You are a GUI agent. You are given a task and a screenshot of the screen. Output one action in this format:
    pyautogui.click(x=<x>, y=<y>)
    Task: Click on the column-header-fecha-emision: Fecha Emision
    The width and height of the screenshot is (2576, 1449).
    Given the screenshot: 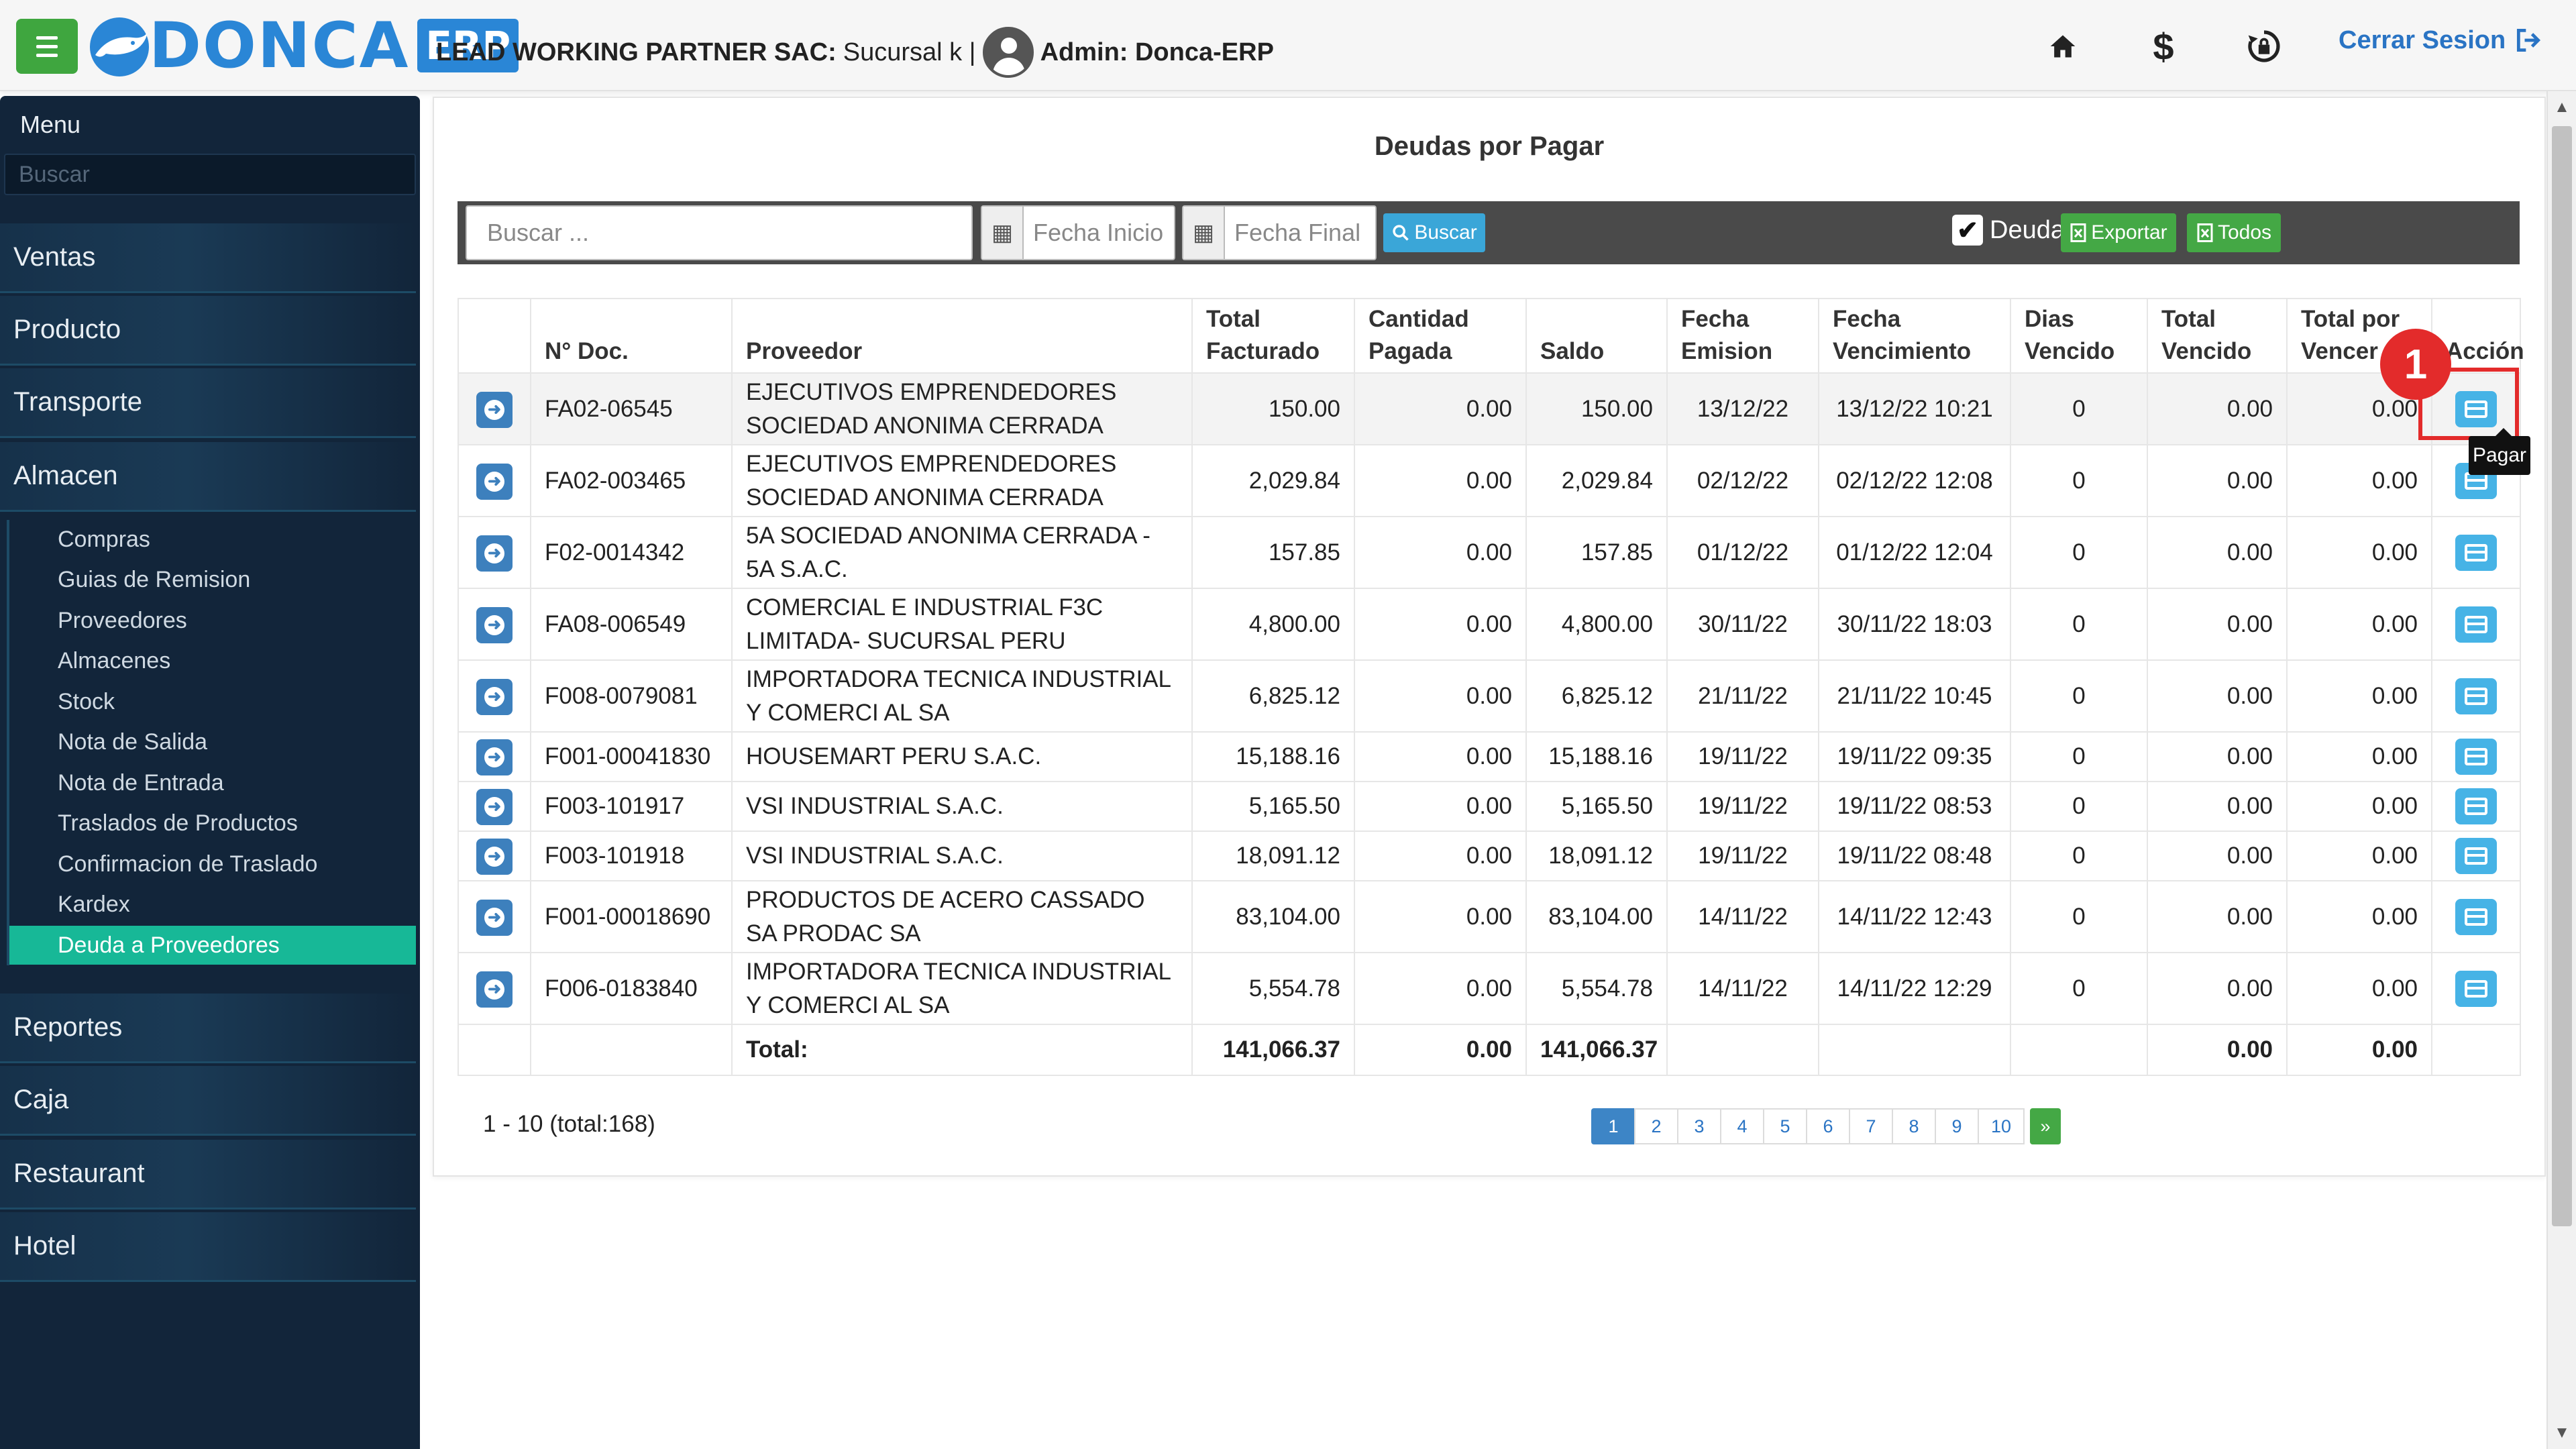 What is the action you would take?
    pyautogui.click(x=1742, y=335)
    